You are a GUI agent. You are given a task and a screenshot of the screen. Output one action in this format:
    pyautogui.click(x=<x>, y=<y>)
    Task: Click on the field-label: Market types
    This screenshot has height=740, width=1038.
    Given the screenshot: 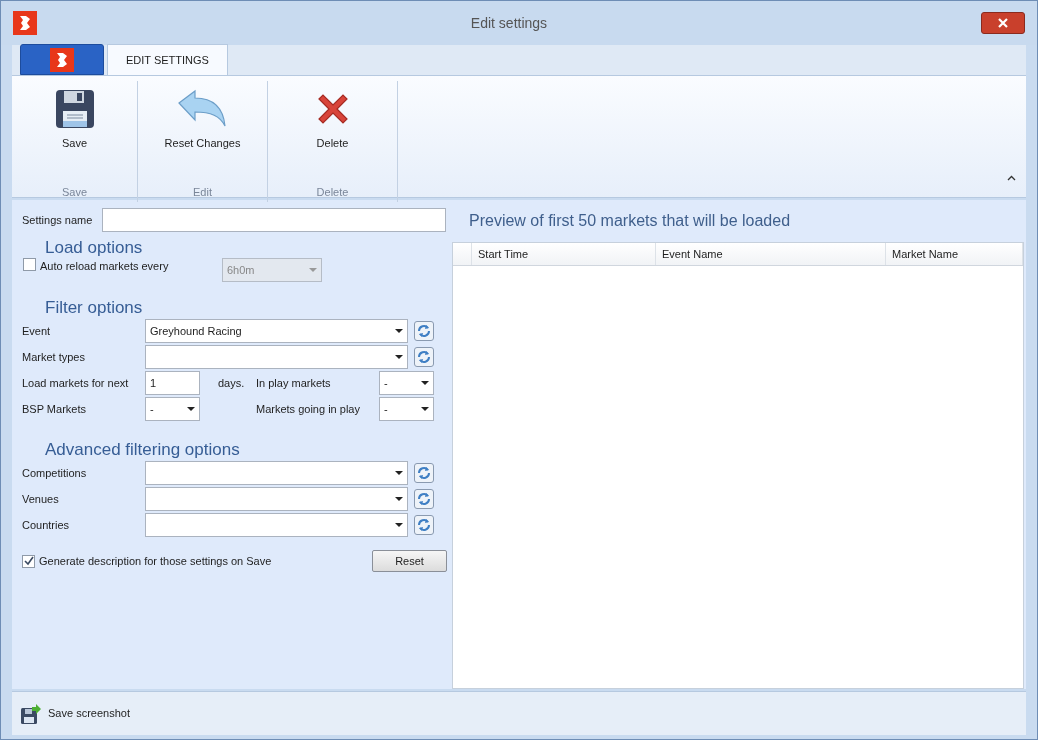 What is the action you would take?
    pyautogui.click(x=53, y=356)
    